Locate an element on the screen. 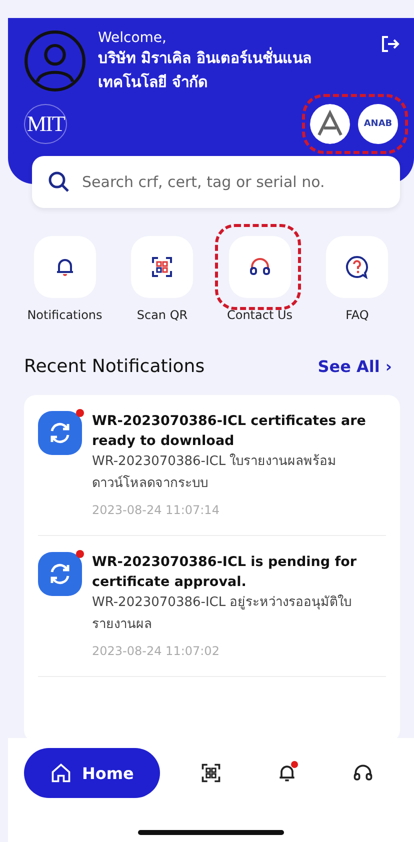 The image size is (414, 842). quick-action-label: Contact Us is located at coordinates (259, 315).